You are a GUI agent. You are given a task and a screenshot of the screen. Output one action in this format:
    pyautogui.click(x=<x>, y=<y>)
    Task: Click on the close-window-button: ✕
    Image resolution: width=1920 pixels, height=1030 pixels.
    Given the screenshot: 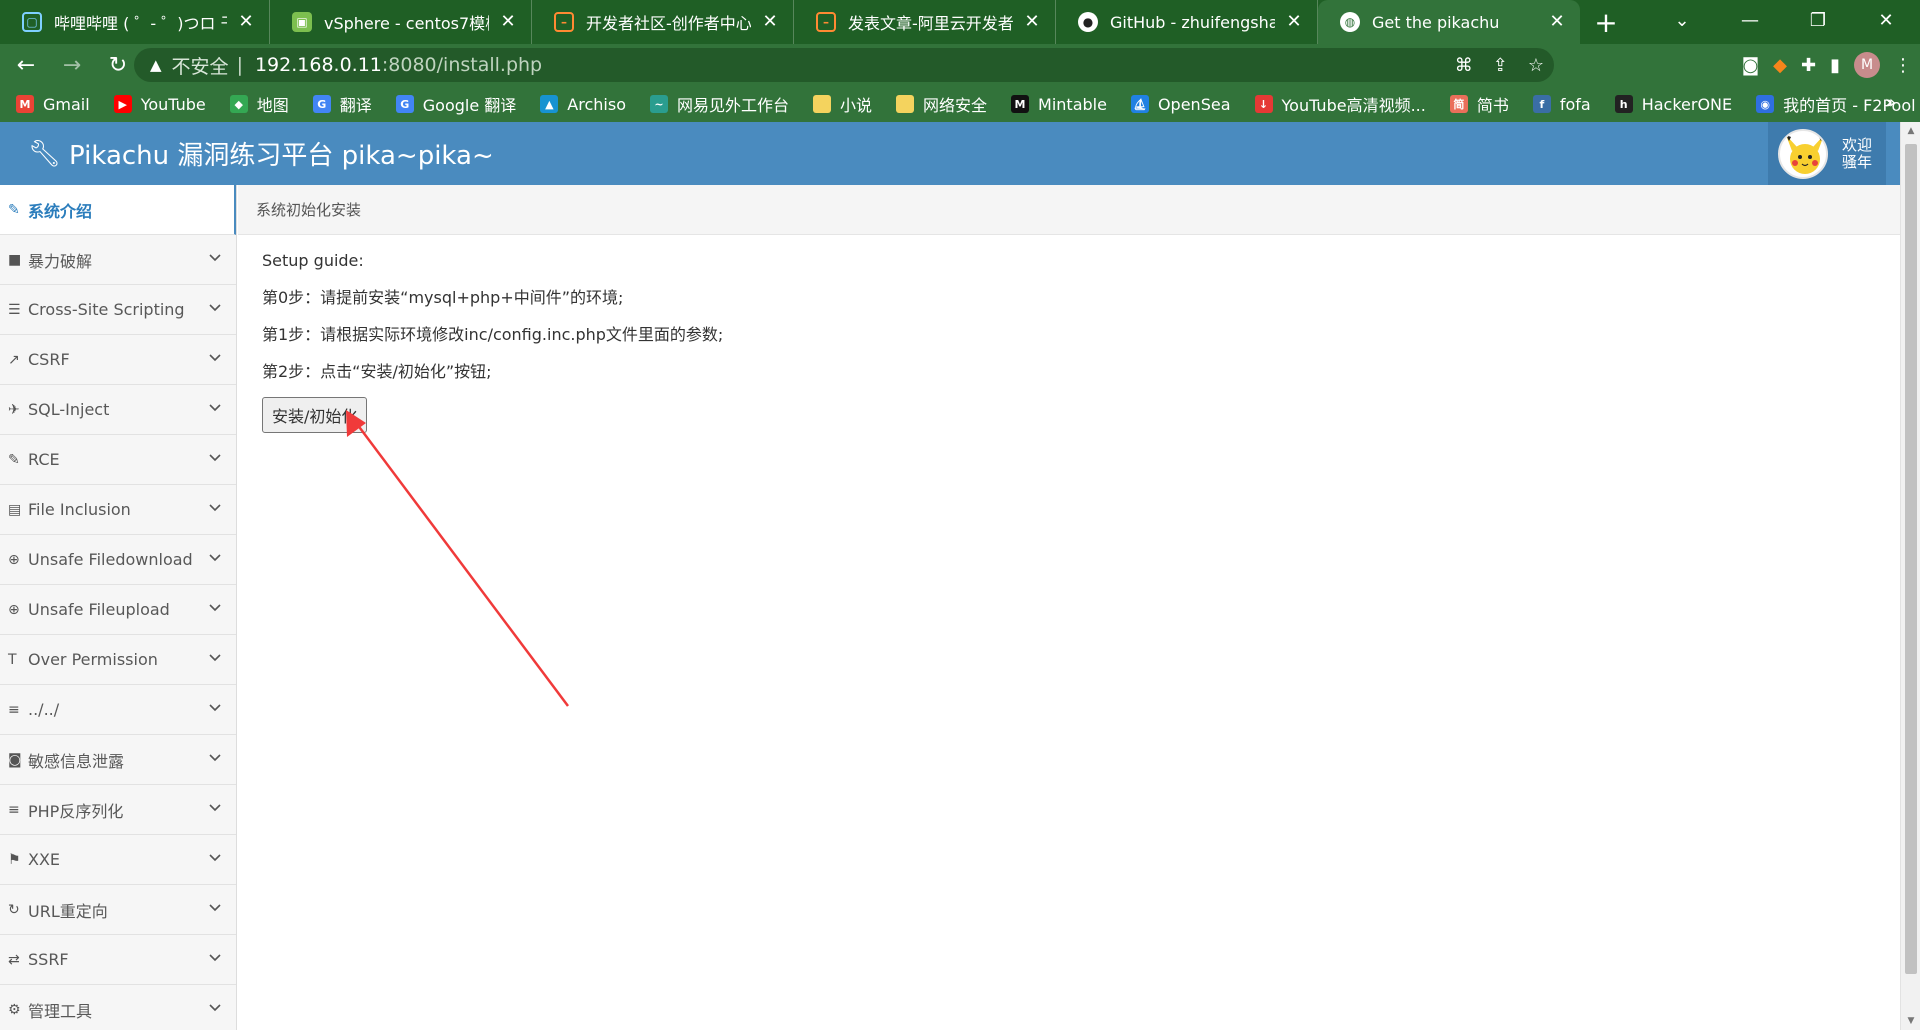 What is the action you would take?
    pyautogui.click(x=1886, y=20)
    